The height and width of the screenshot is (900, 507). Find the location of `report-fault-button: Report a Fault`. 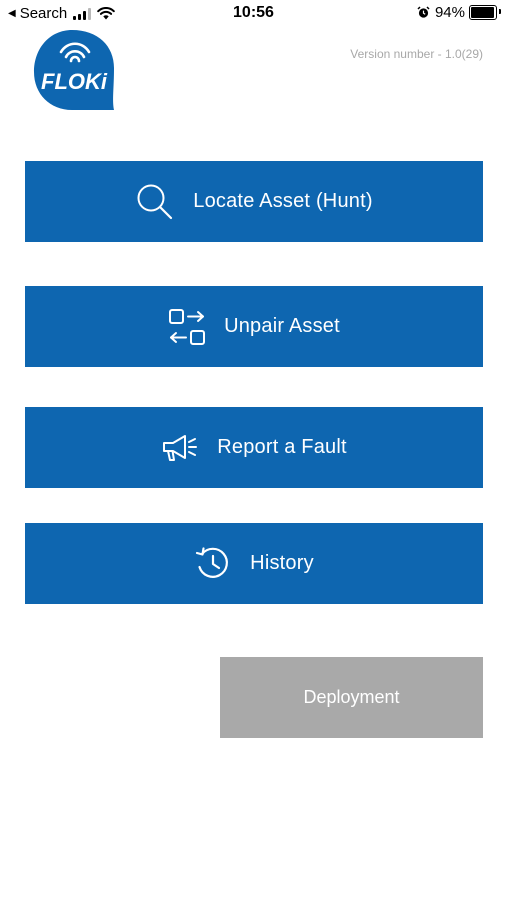

report-fault-button: Report a Fault is located at coordinates (254, 447).